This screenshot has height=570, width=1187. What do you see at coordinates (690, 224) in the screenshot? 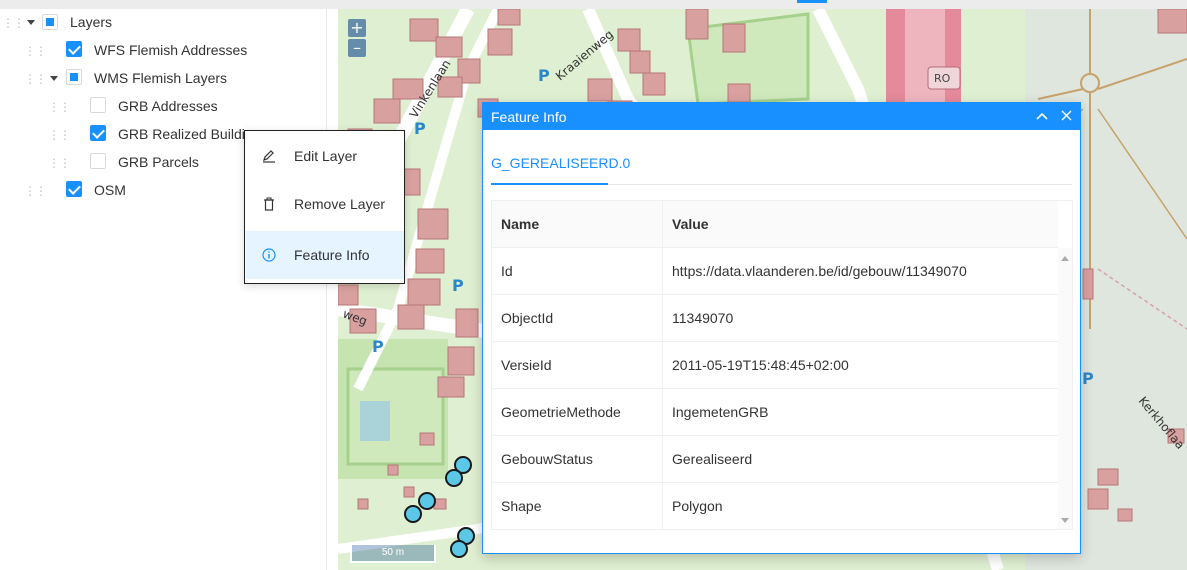
I see `column-header-value: Value` at bounding box center [690, 224].